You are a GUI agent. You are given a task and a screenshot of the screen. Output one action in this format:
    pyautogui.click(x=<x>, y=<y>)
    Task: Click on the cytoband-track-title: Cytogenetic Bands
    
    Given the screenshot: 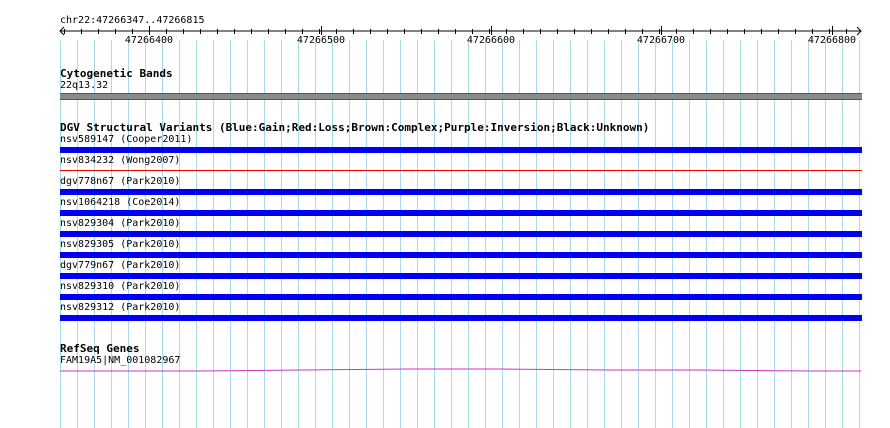 What is the action you would take?
    pyautogui.click(x=116, y=73)
    